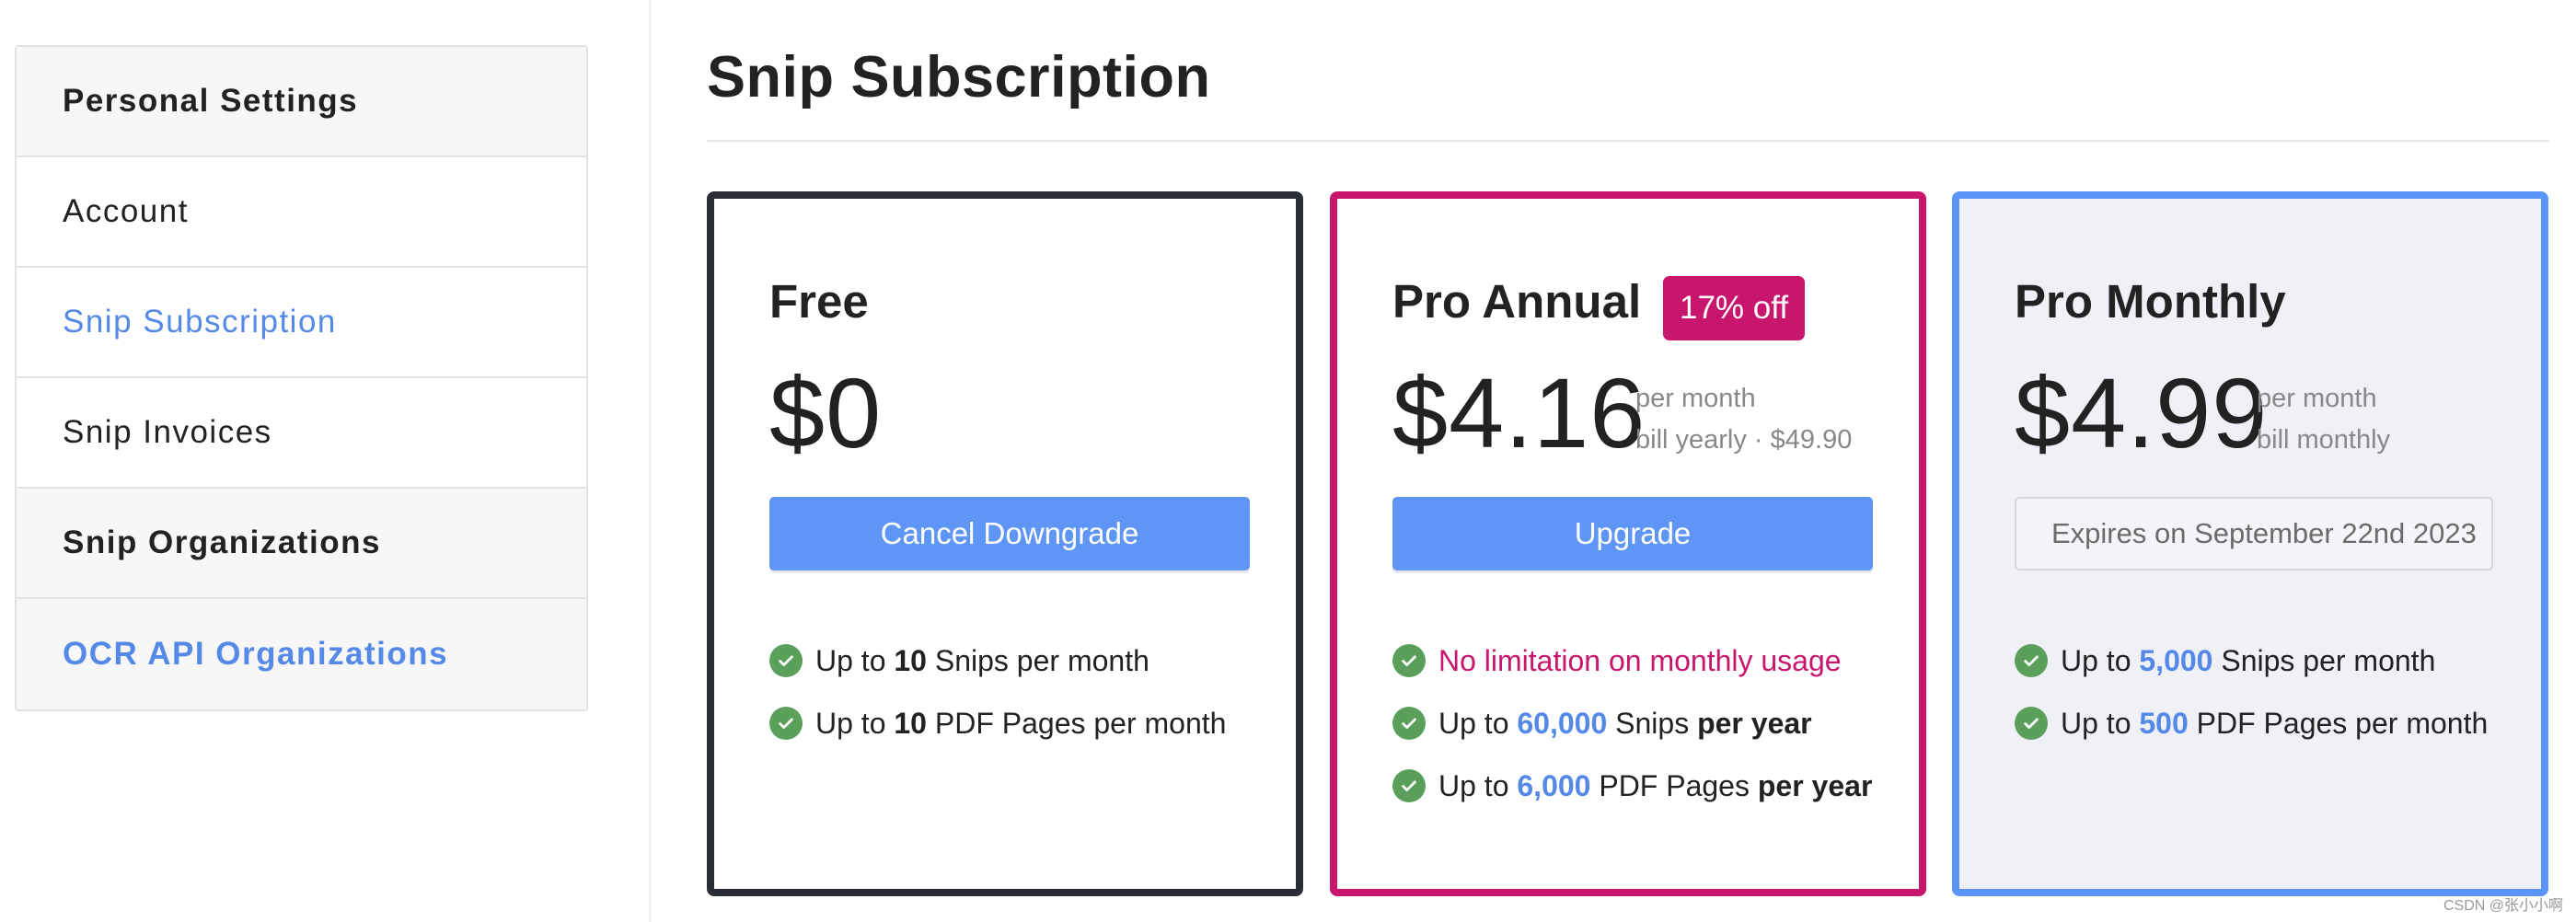  What do you see at coordinates (1554, 785) in the screenshot?
I see `feature-quantity: 6,000` at bounding box center [1554, 785].